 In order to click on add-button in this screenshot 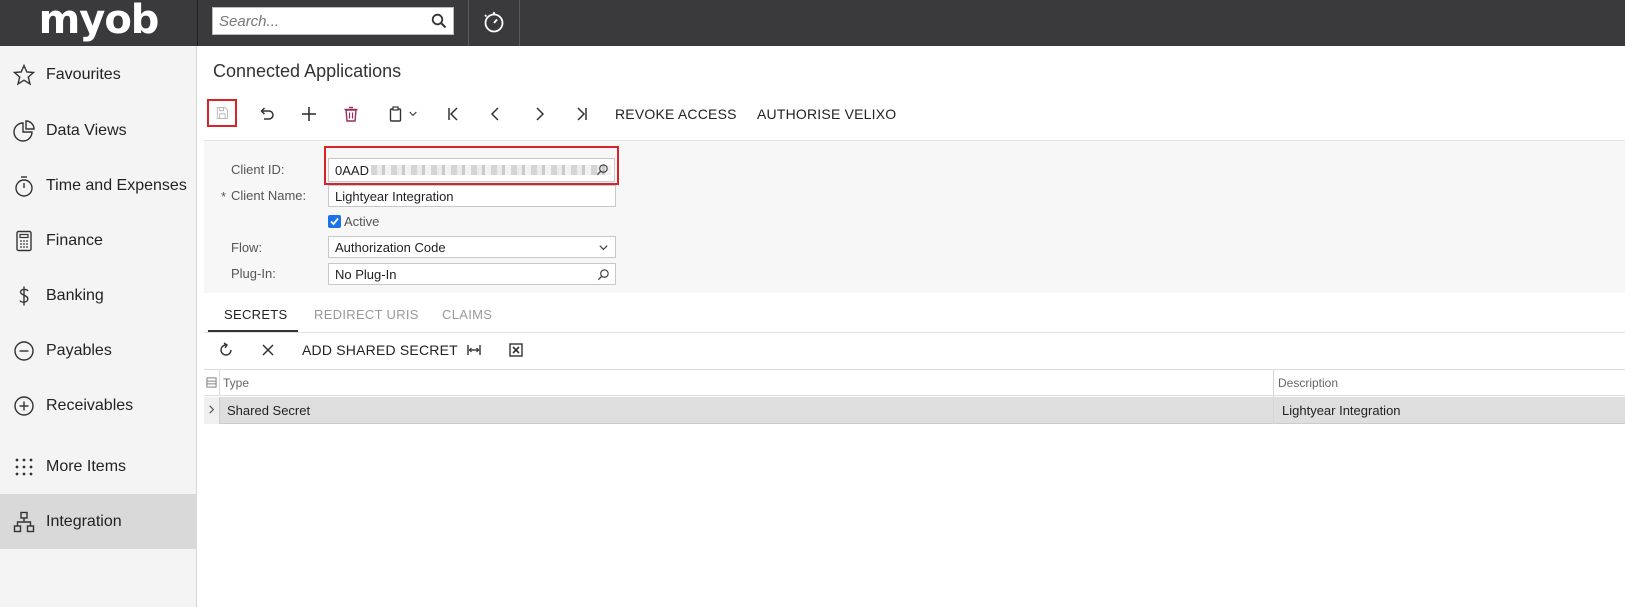, I will do `click(309, 114)`.